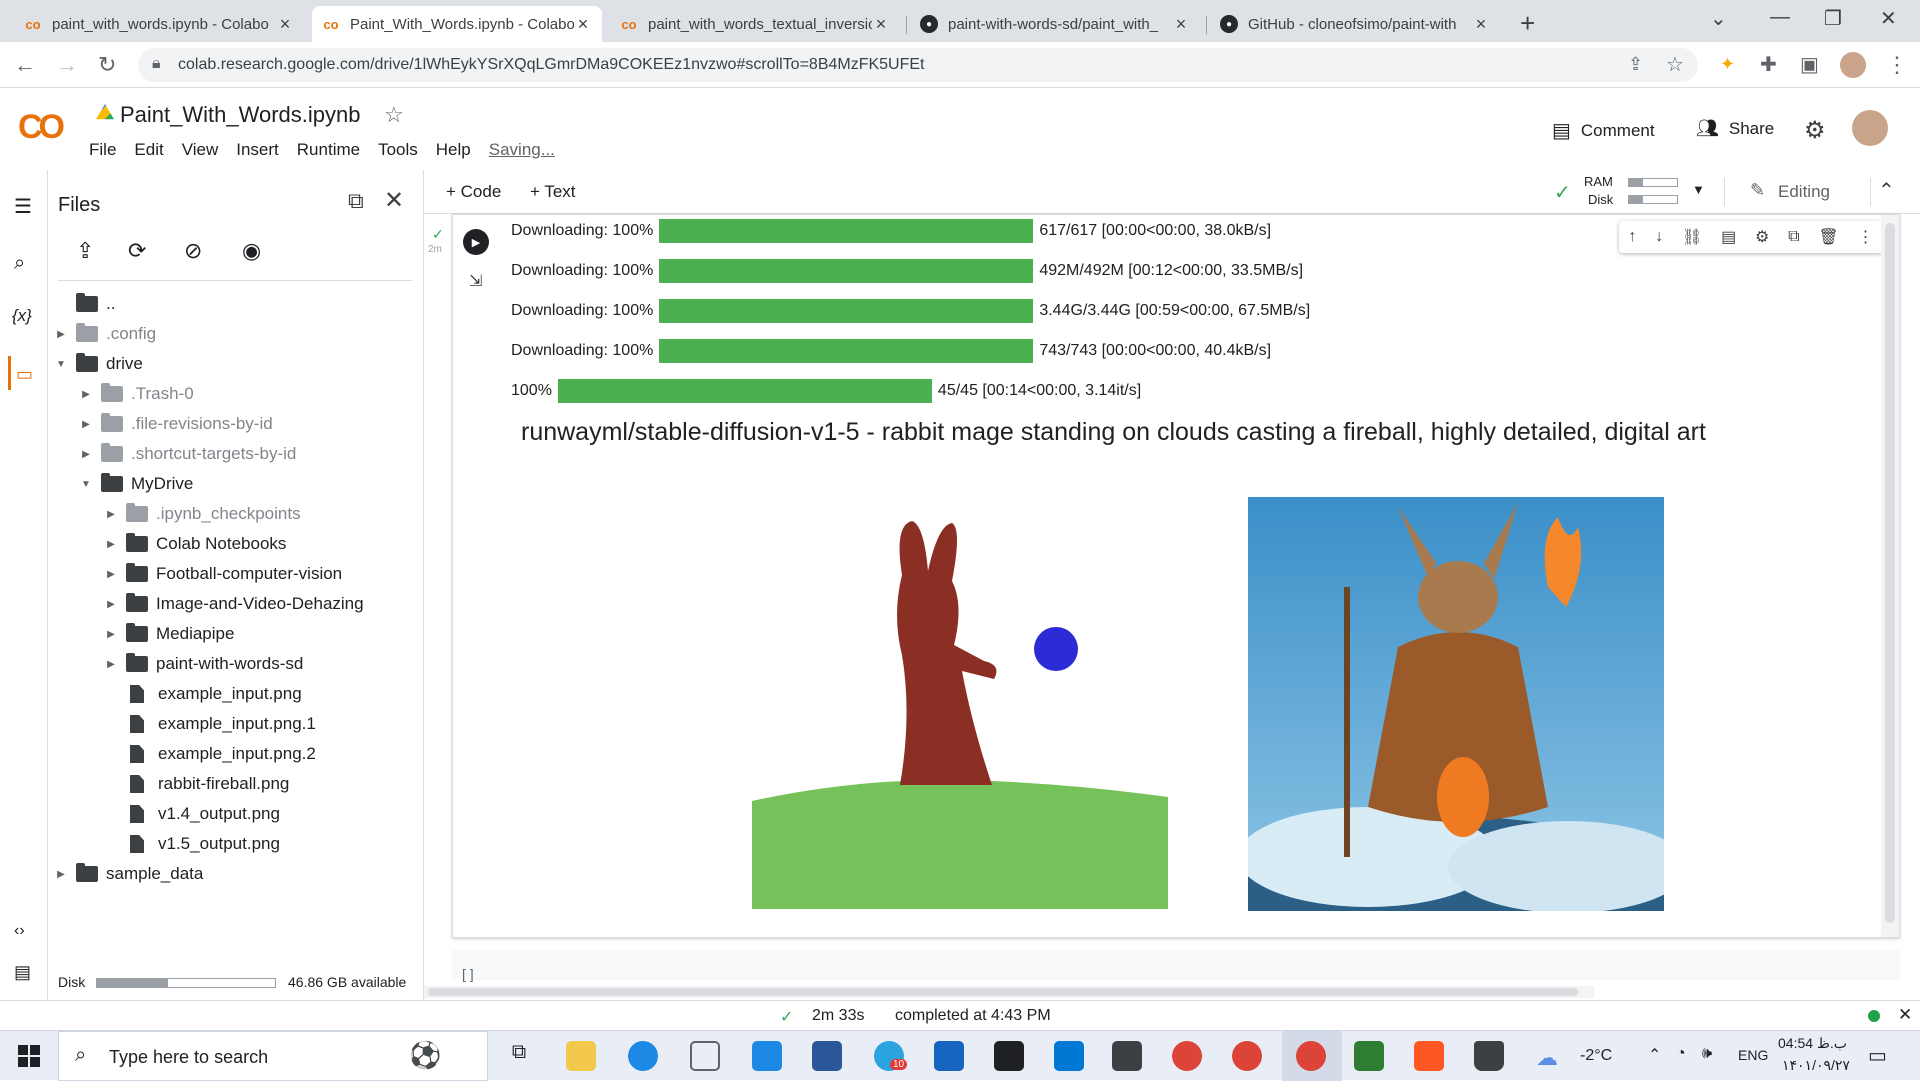  What do you see at coordinates (1727, 64) in the screenshot?
I see `extension-icon: ✦` at bounding box center [1727, 64].